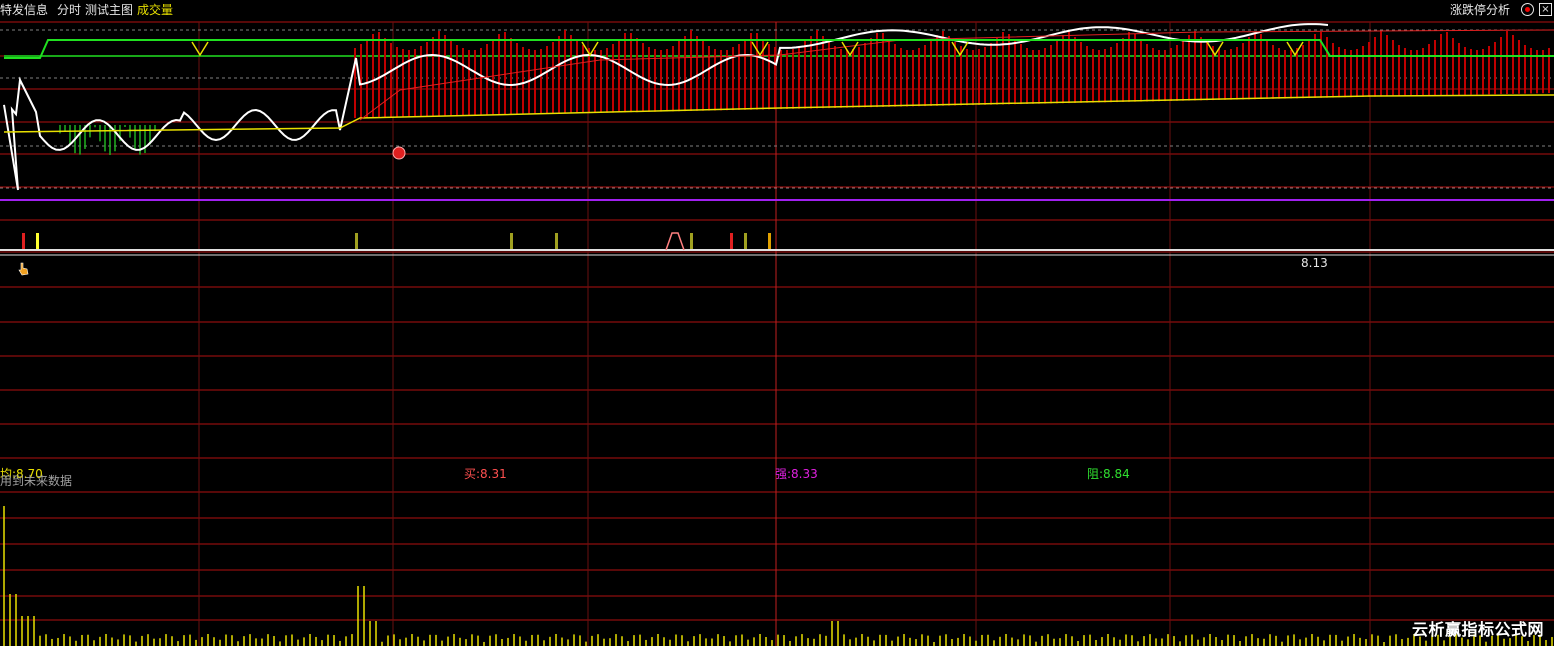  What do you see at coordinates (399, 153) in the screenshot?
I see `red-ball-icon` at bounding box center [399, 153].